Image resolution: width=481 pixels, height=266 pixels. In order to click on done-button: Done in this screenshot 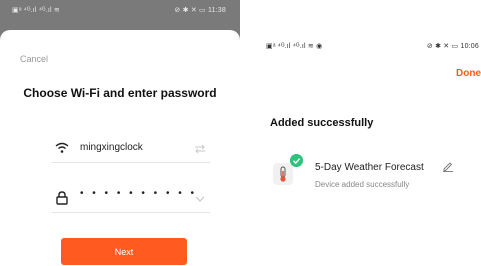, I will do `click(468, 73)`.